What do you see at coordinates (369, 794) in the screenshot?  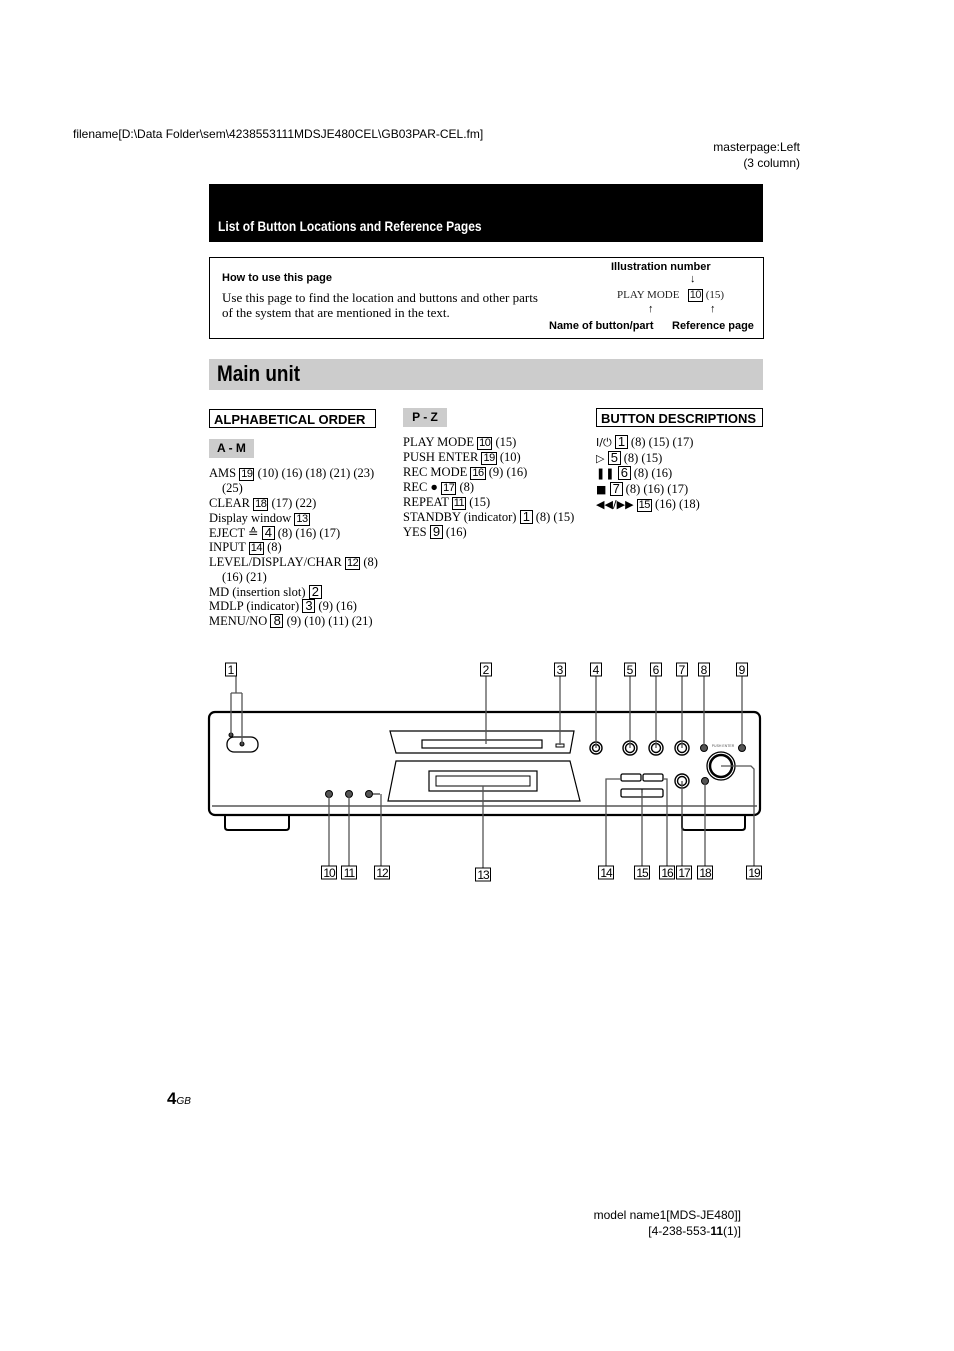 I see `level-display-char-button` at bounding box center [369, 794].